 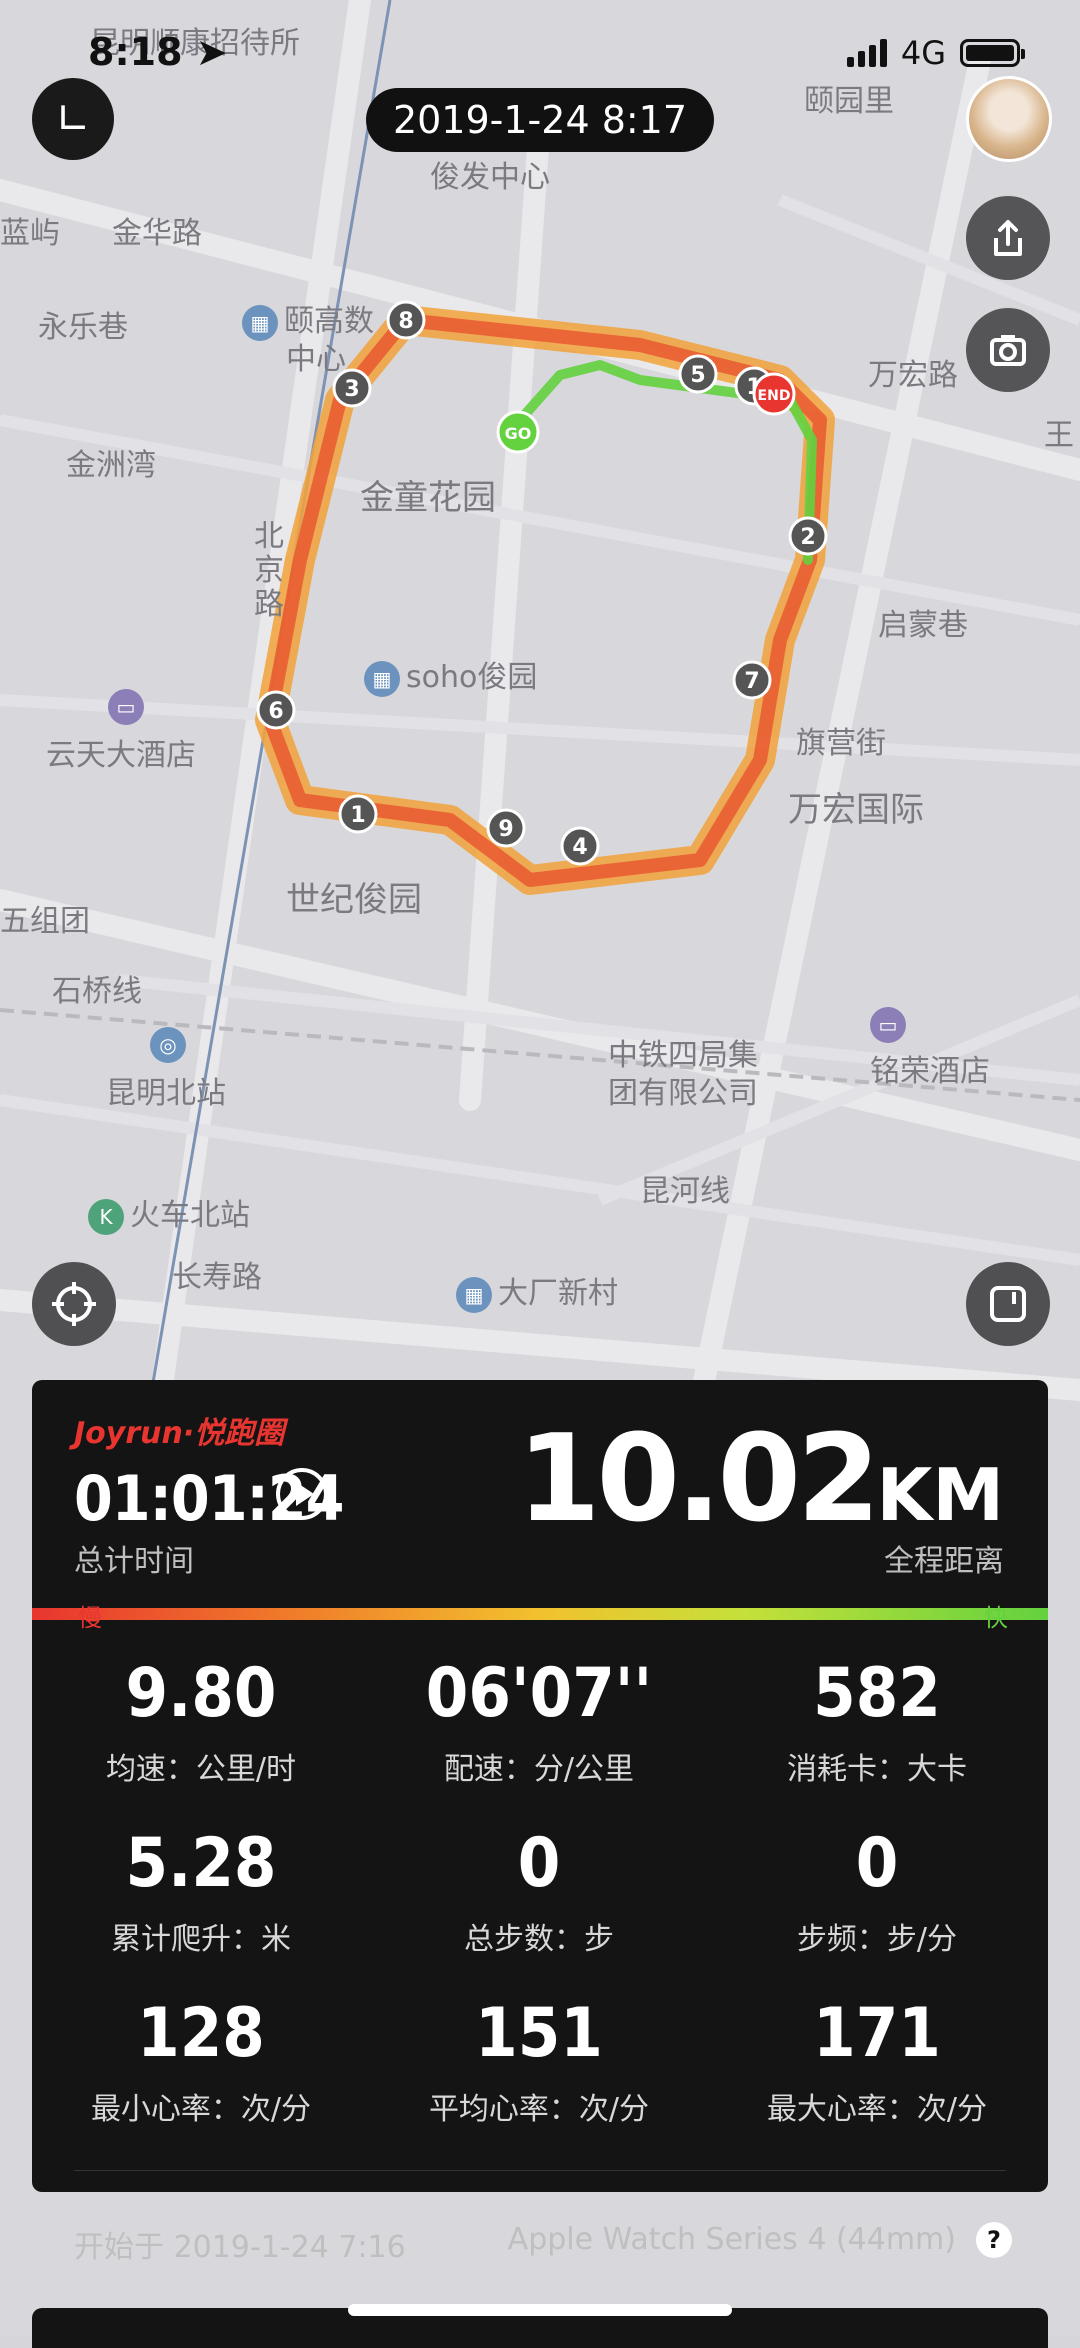 I want to click on stat-value: 06'07'', so click(x=539, y=1693).